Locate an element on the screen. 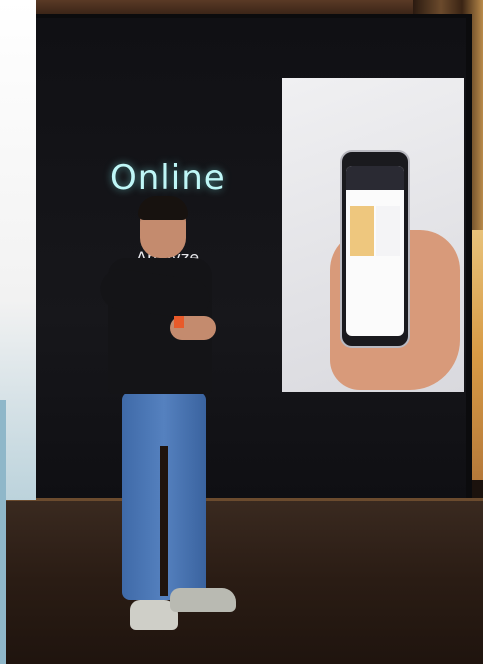 This screenshot has height=664, width=483. slide-headline: Online is located at coordinates (168, 178).